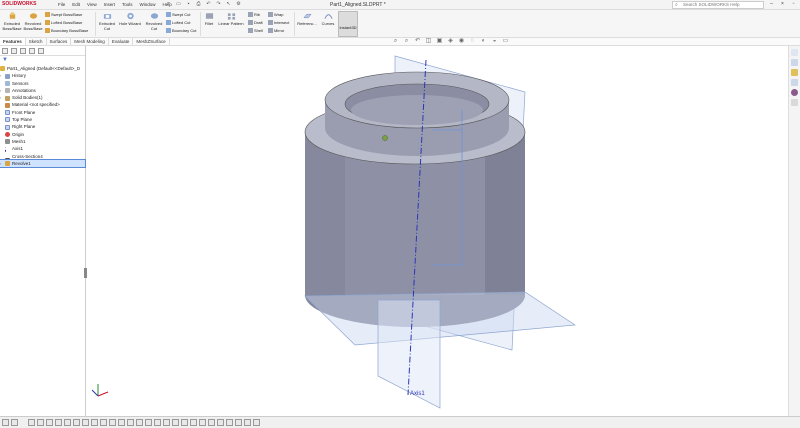 The image size is (800, 428). Describe the element at coordinates (494, 41) in the screenshot. I see `apply-scene-icon: ◒` at that location.